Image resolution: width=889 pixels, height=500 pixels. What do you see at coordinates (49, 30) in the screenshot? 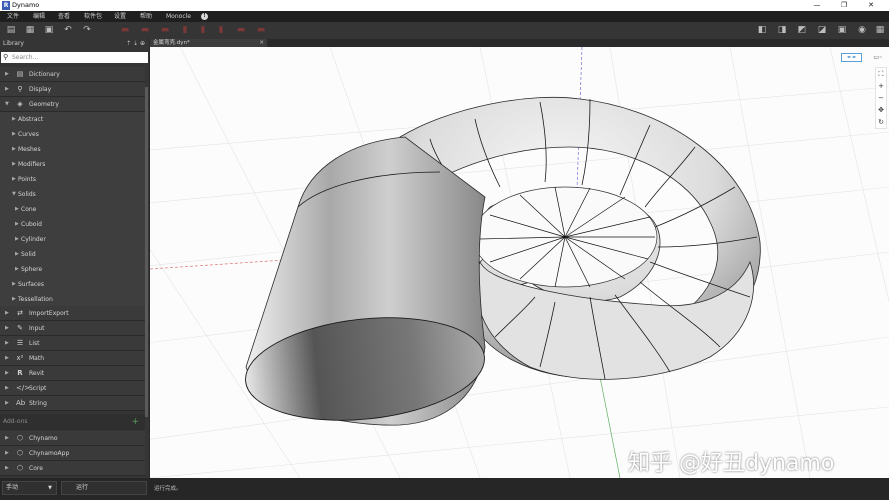
I see `save-icon: ▣` at bounding box center [49, 30].